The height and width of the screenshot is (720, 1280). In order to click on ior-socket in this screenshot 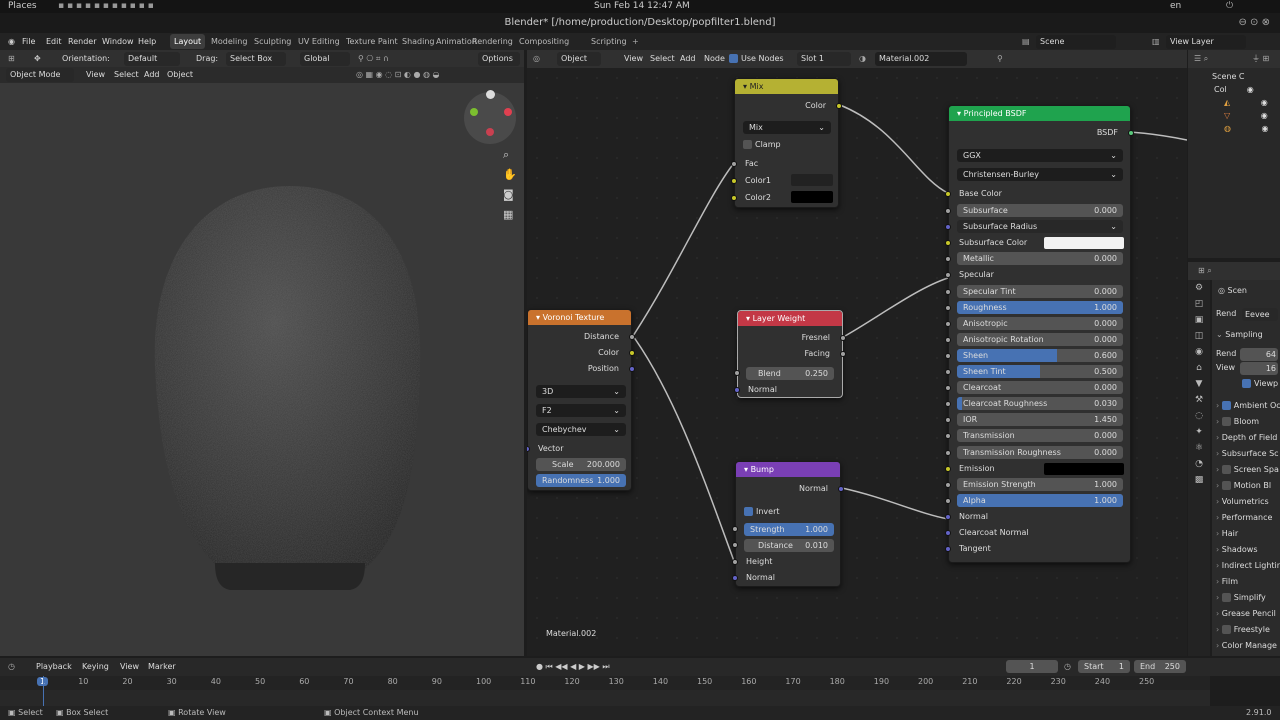, I will do `click(948, 420)`.